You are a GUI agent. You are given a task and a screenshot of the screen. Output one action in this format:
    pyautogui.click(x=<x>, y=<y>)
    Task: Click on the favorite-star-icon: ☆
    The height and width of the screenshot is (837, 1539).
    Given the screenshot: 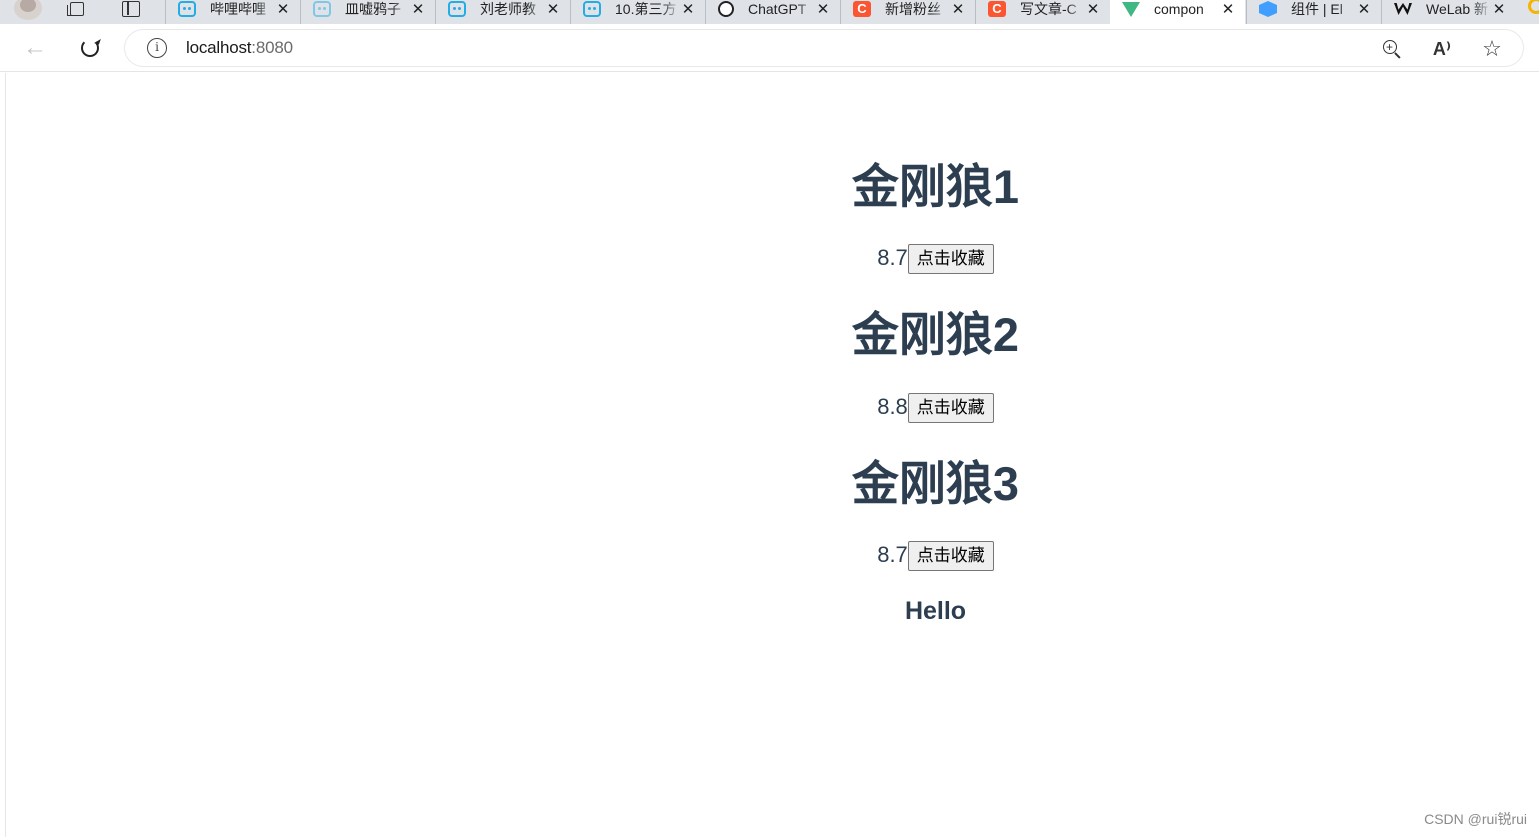 What is the action you would take?
    pyautogui.click(x=1492, y=49)
    